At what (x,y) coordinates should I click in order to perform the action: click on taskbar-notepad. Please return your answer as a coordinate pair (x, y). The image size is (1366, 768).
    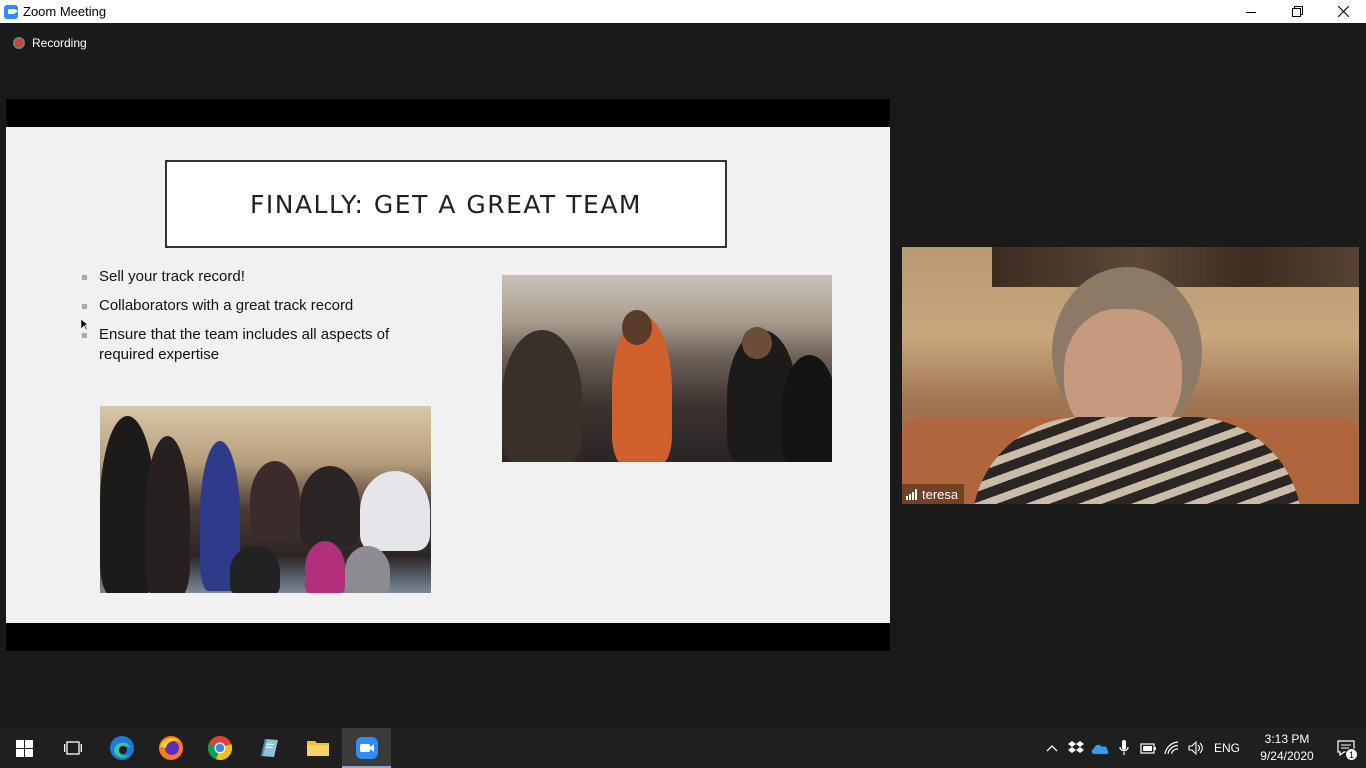
    Looking at the image, I should click on (268, 748).